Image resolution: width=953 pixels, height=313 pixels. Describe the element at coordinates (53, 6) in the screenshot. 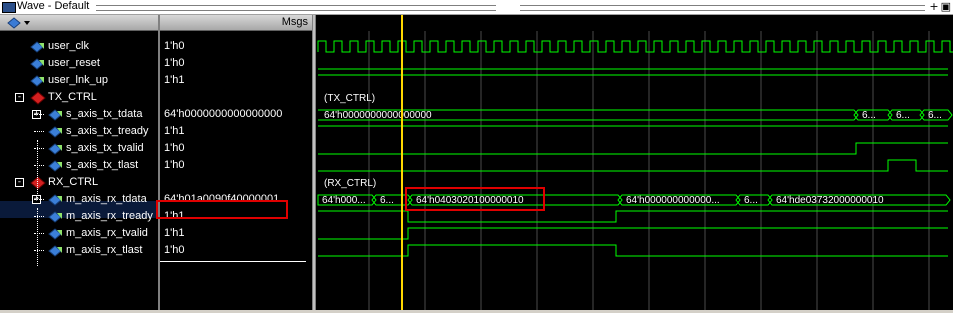

I see `window-title: Wave - Default` at that location.